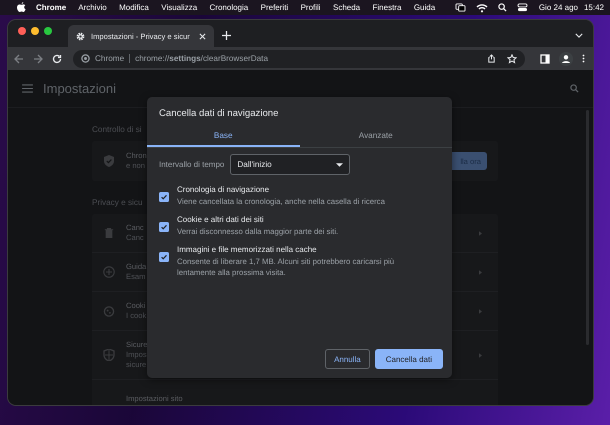 Image resolution: width=610 pixels, height=425 pixels. I want to click on star-icon, so click(512, 59).